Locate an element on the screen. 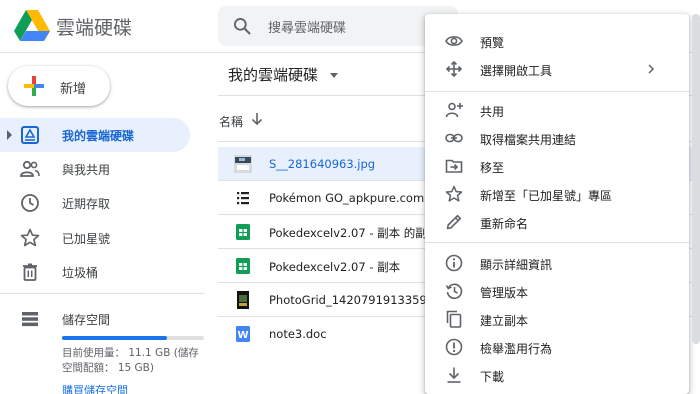 This screenshot has width=700, height=394. file-name: Pokedexcelv2.07 - 副本 is located at coordinates (335, 267).